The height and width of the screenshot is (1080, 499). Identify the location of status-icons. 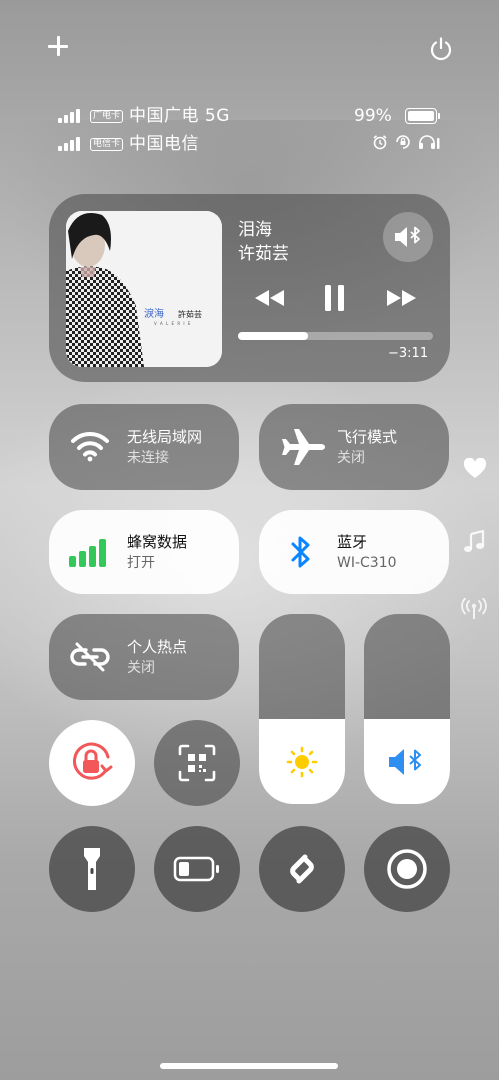
(406, 142).